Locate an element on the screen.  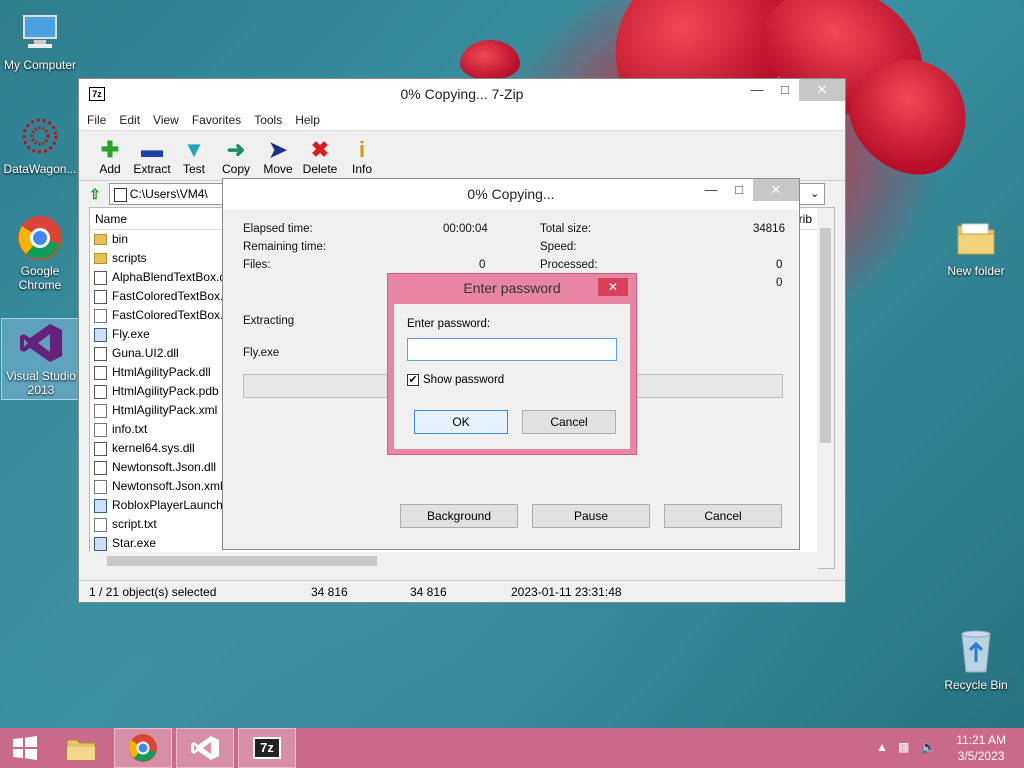
up-folder-icon: ⇧ is located at coordinates (95, 194).